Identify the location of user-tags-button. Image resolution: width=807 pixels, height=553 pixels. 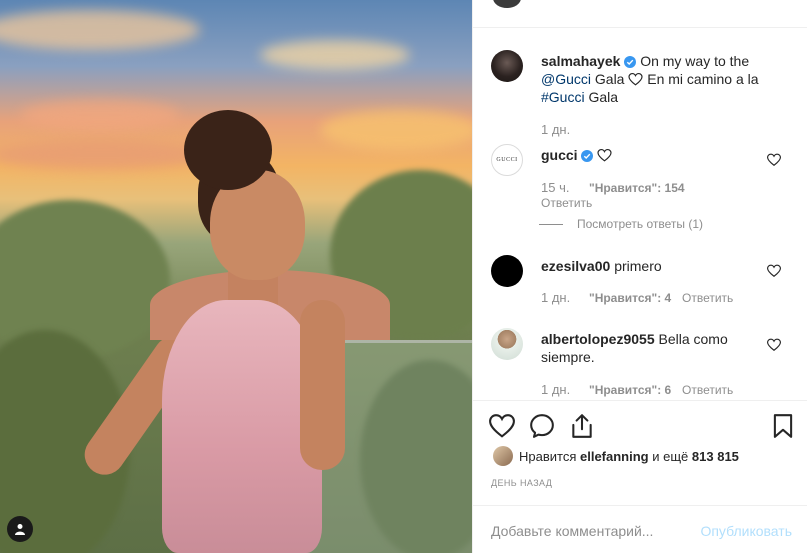
(20, 529).